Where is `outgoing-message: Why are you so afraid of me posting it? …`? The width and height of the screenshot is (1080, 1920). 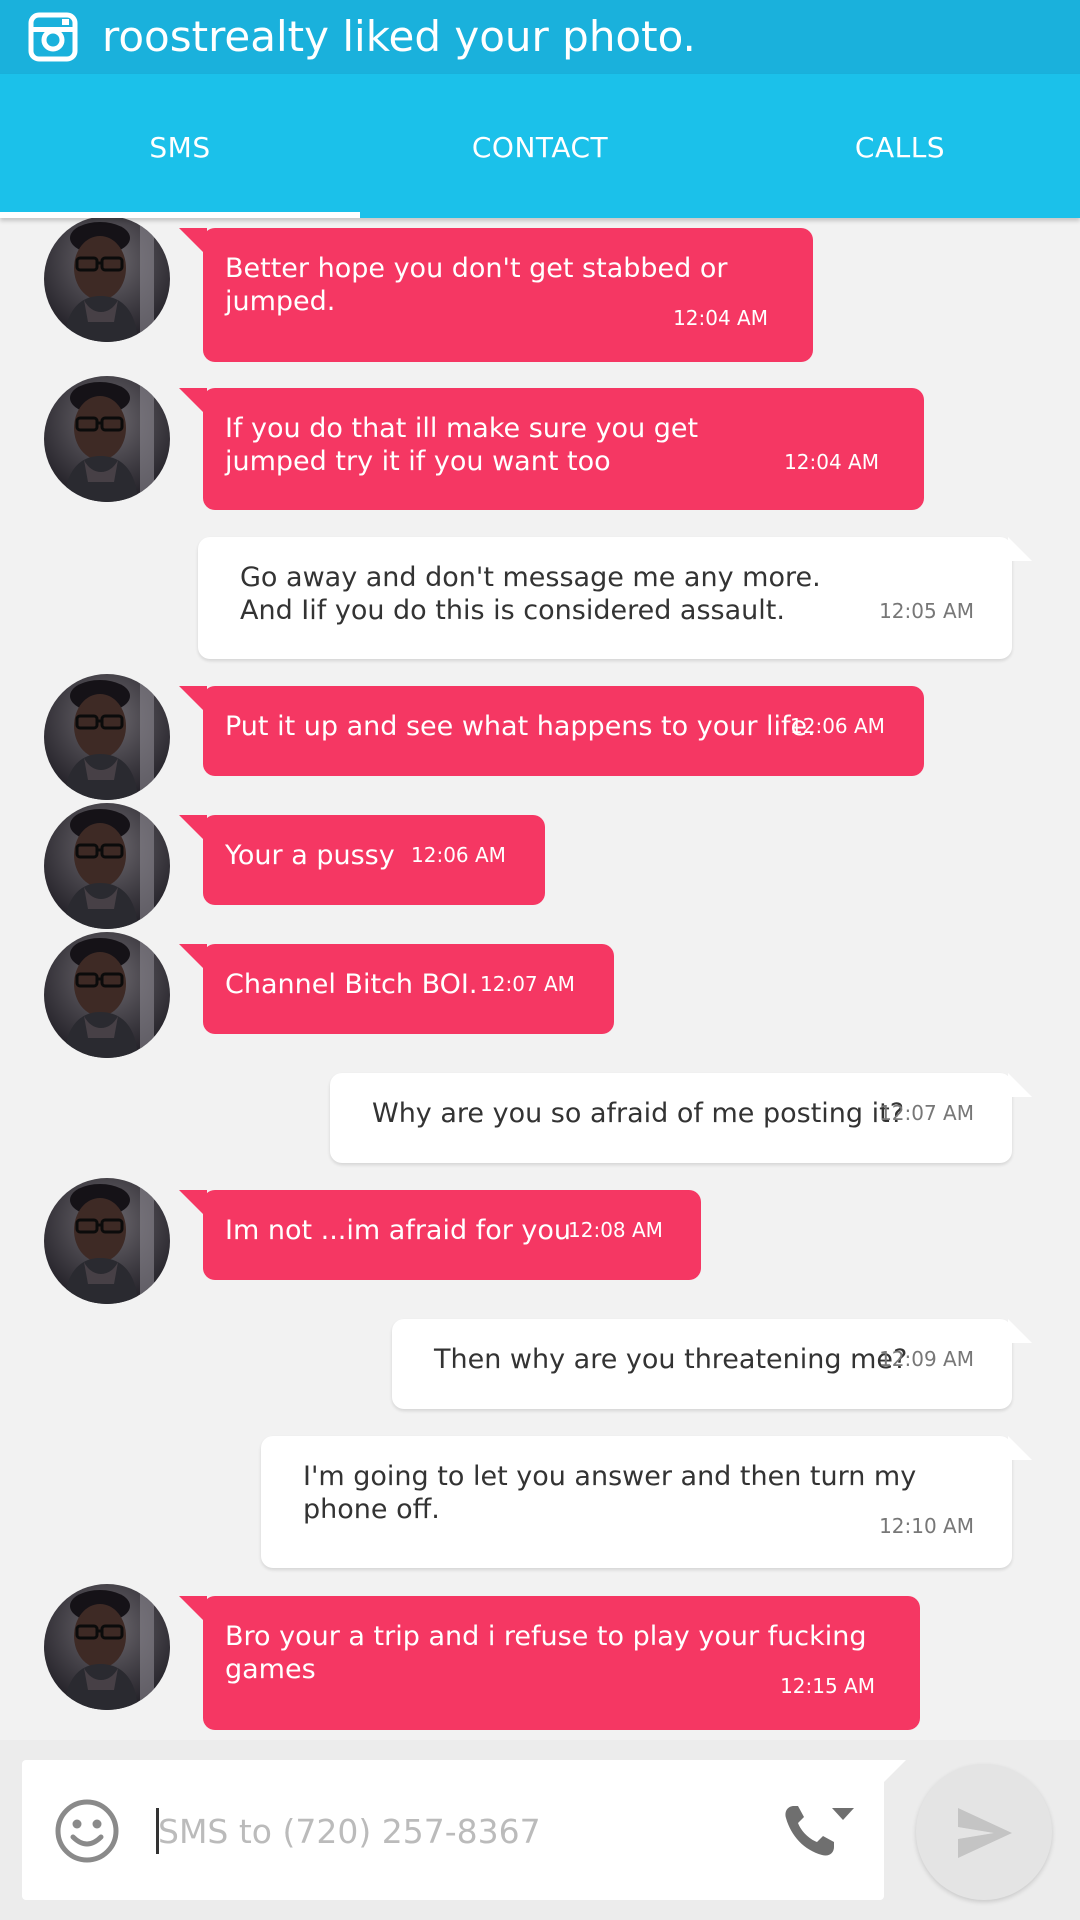
outgoing-message: Why are you so afraid of me posting it? … is located at coordinates (681, 1118).